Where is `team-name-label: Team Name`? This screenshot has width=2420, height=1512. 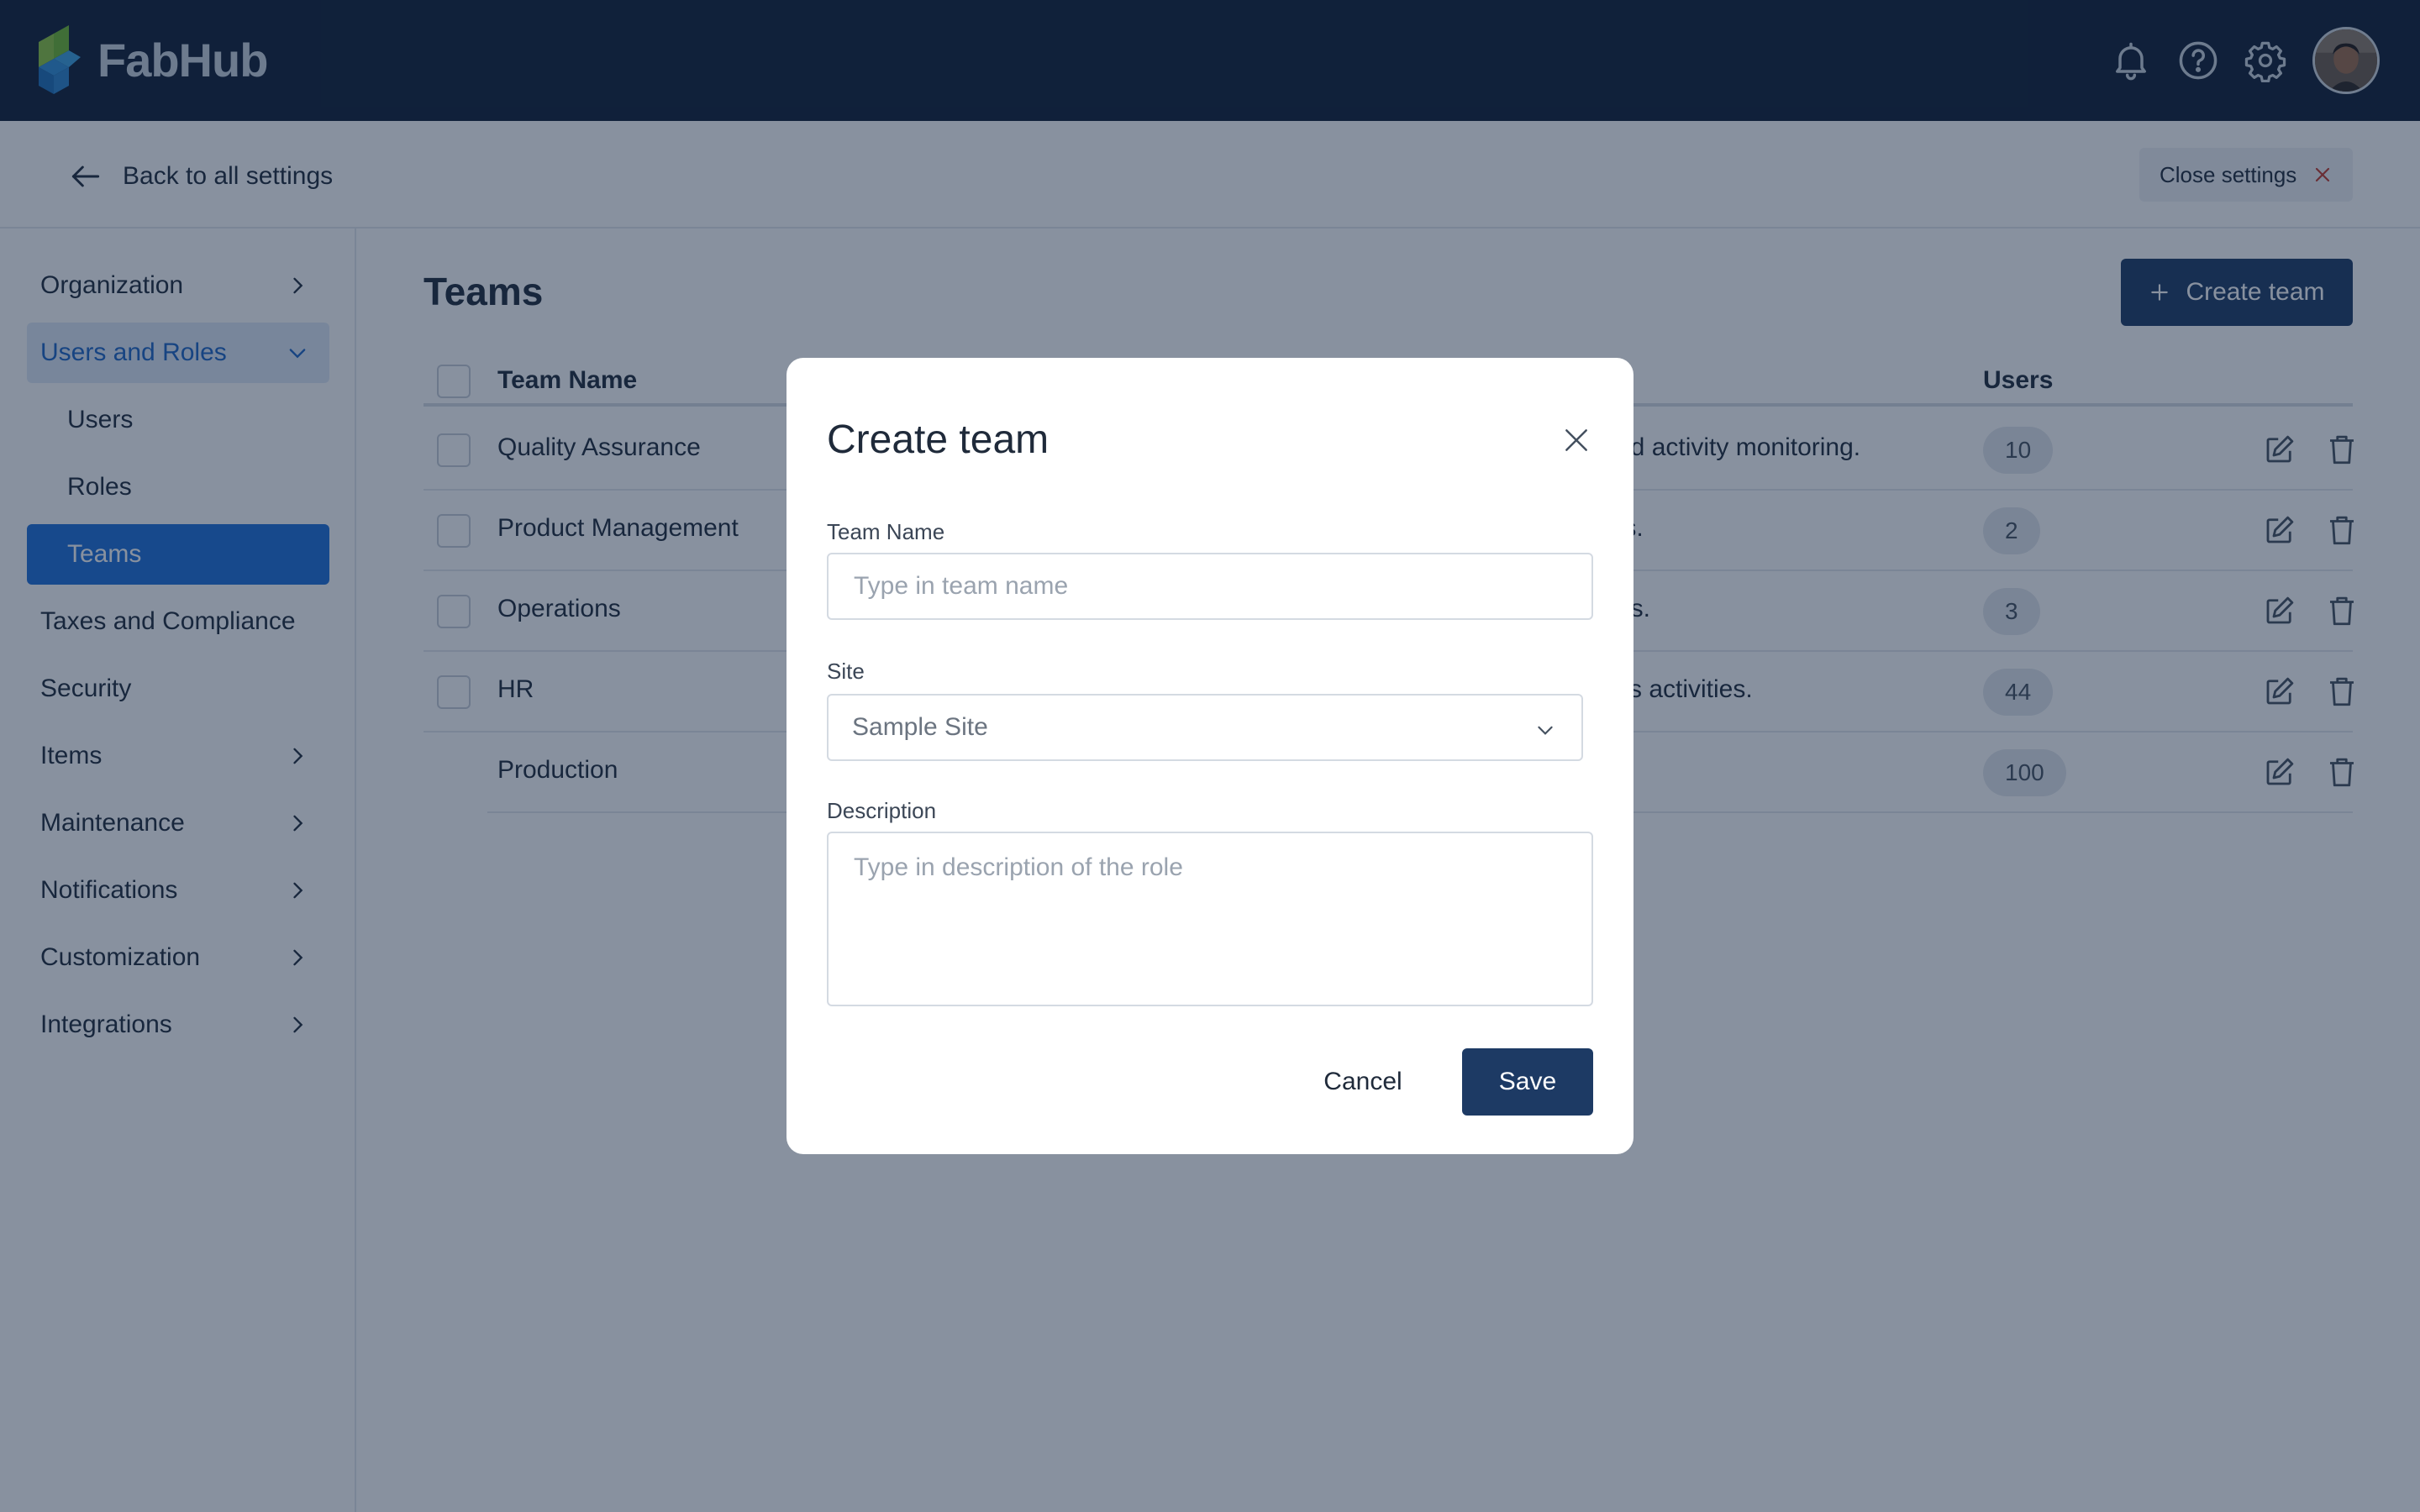 team-name-label: Team Name is located at coordinates (886, 531).